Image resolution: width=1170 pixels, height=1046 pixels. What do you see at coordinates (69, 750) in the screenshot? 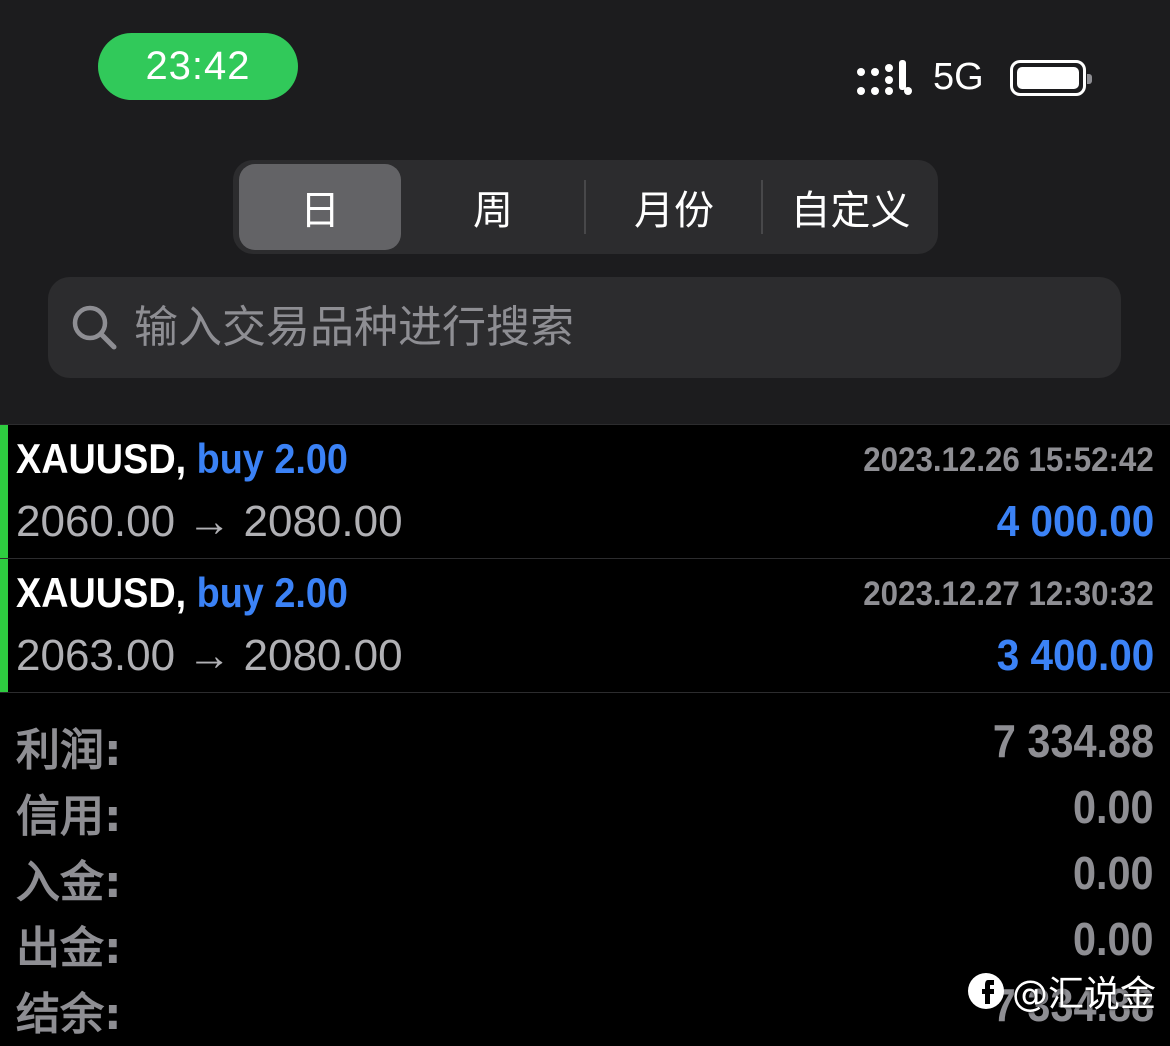
I see `summary-label: 利润:` at bounding box center [69, 750].